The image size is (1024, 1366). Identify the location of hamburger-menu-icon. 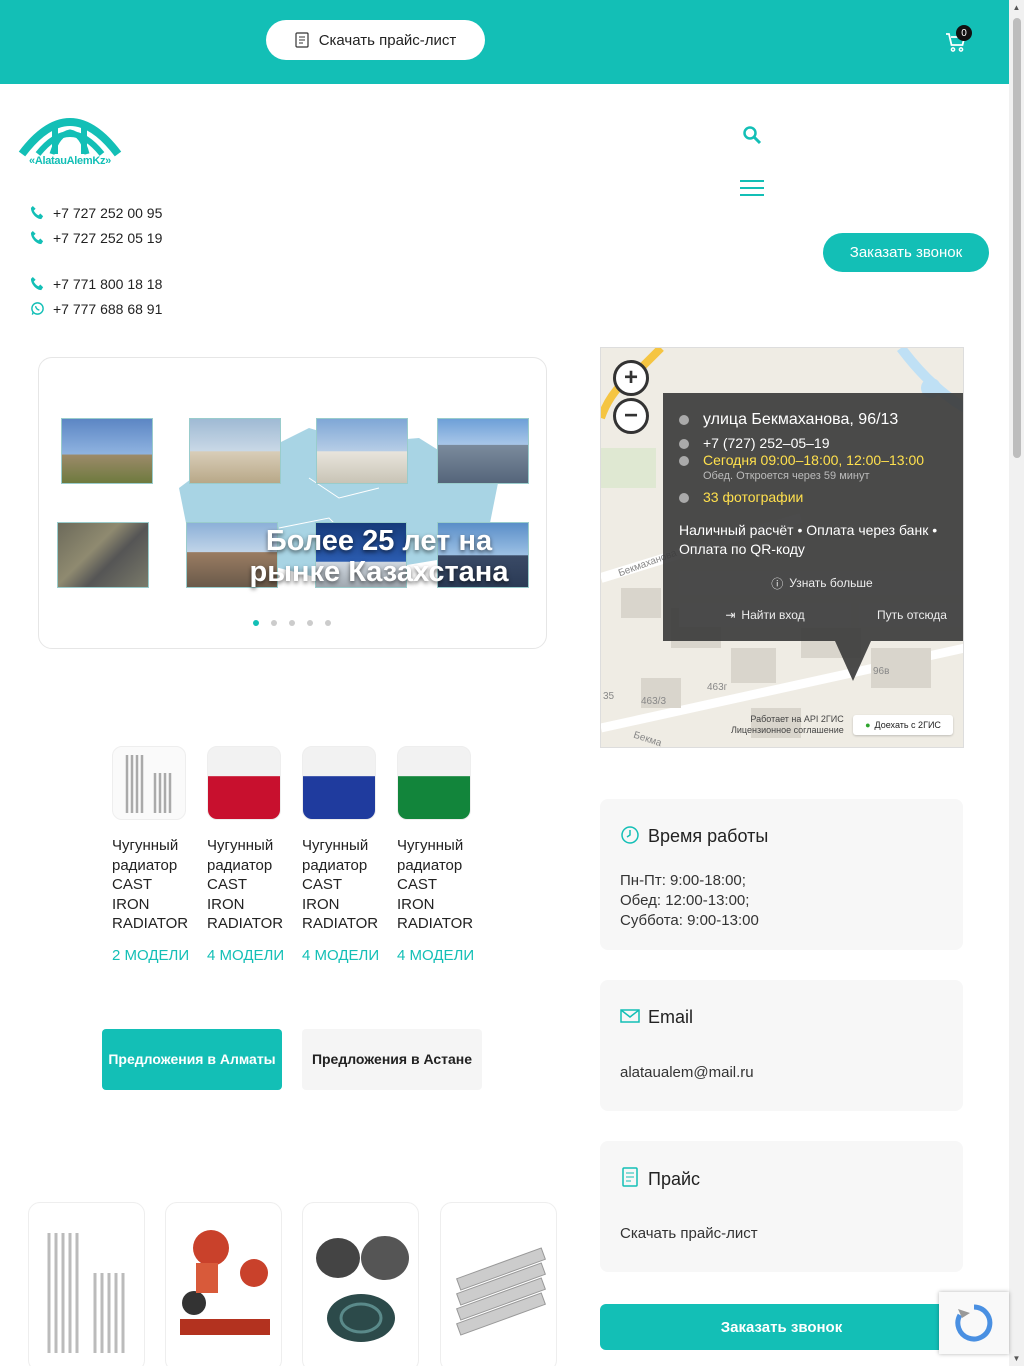
(752, 188).